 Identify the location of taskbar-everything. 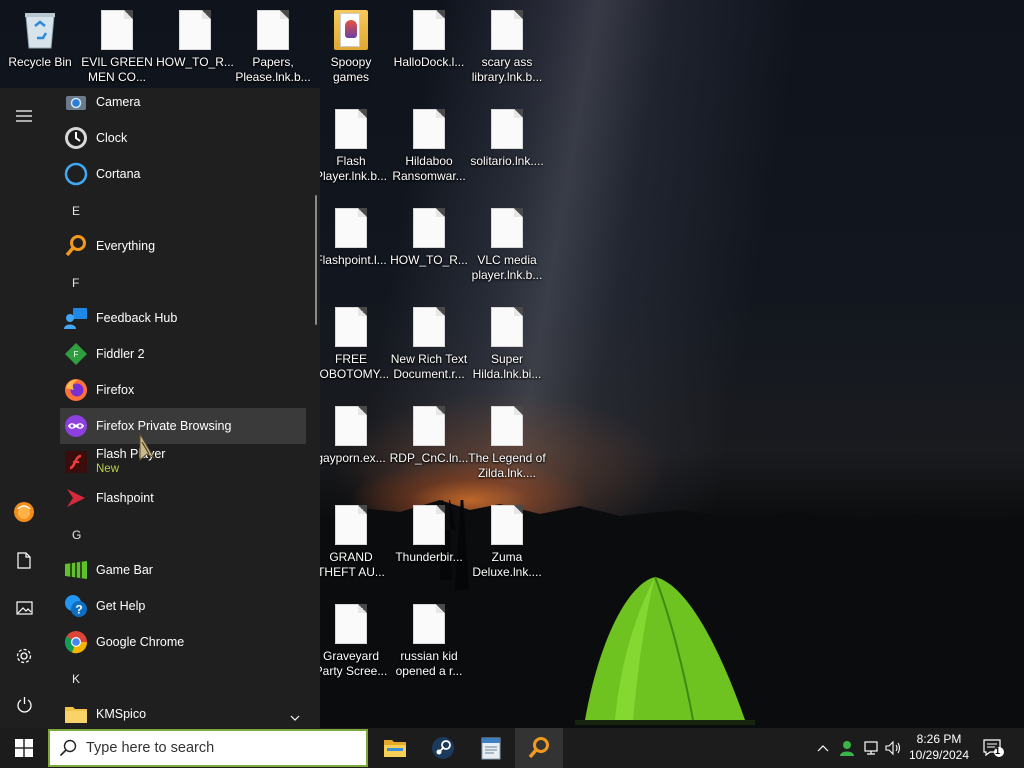
(539, 748).